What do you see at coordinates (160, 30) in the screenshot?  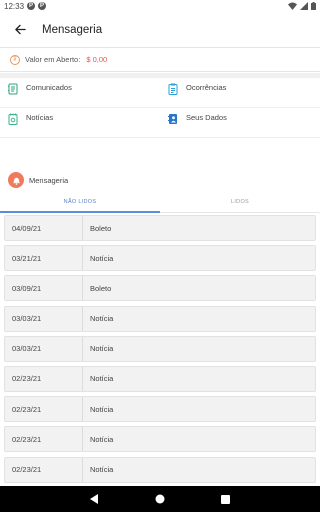 I see `app-bar: Mensageria` at bounding box center [160, 30].